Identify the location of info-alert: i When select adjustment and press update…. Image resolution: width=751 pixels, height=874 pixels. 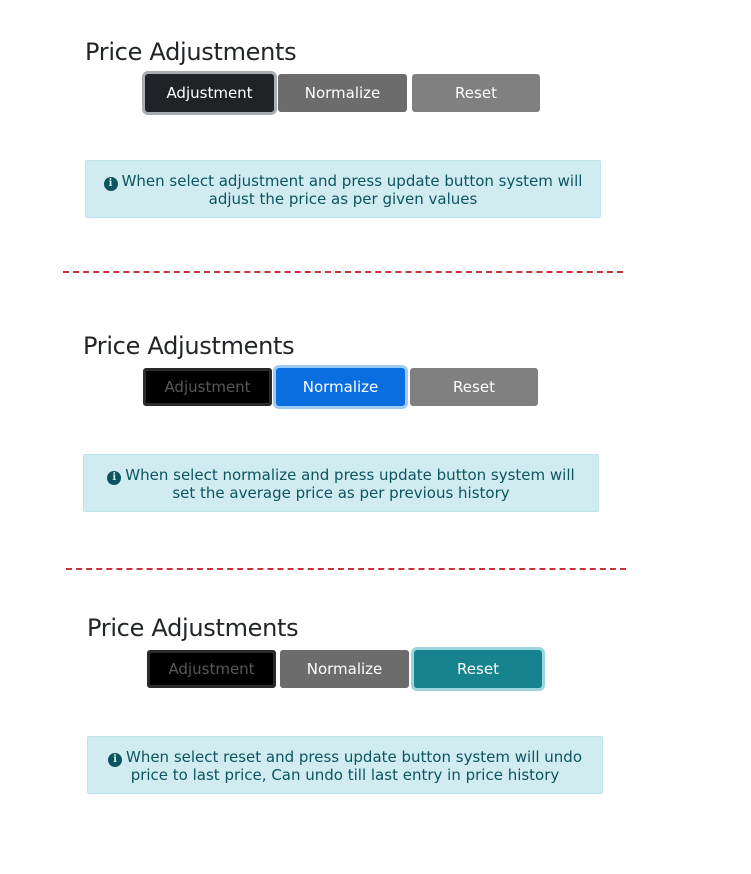
(343, 189).